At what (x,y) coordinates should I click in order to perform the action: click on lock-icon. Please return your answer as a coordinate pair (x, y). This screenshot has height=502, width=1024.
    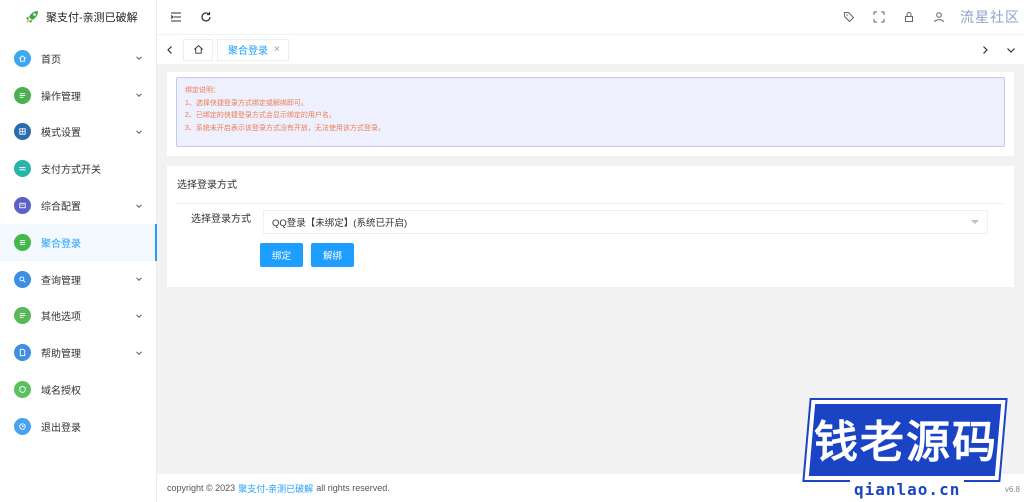
    Looking at the image, I should click on (909, 17).